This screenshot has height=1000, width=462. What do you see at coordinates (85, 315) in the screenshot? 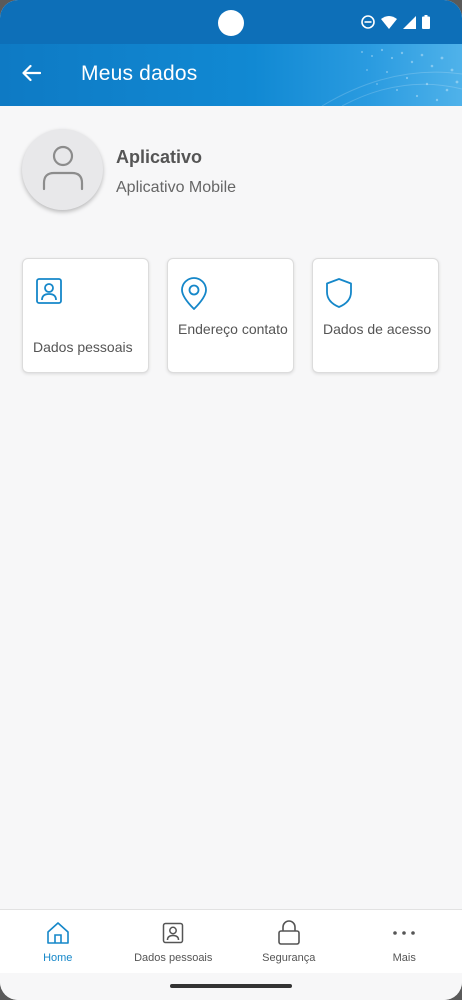
I see `card-dados-pessoais: Dados pessoais` at bounding box center [85, 315].